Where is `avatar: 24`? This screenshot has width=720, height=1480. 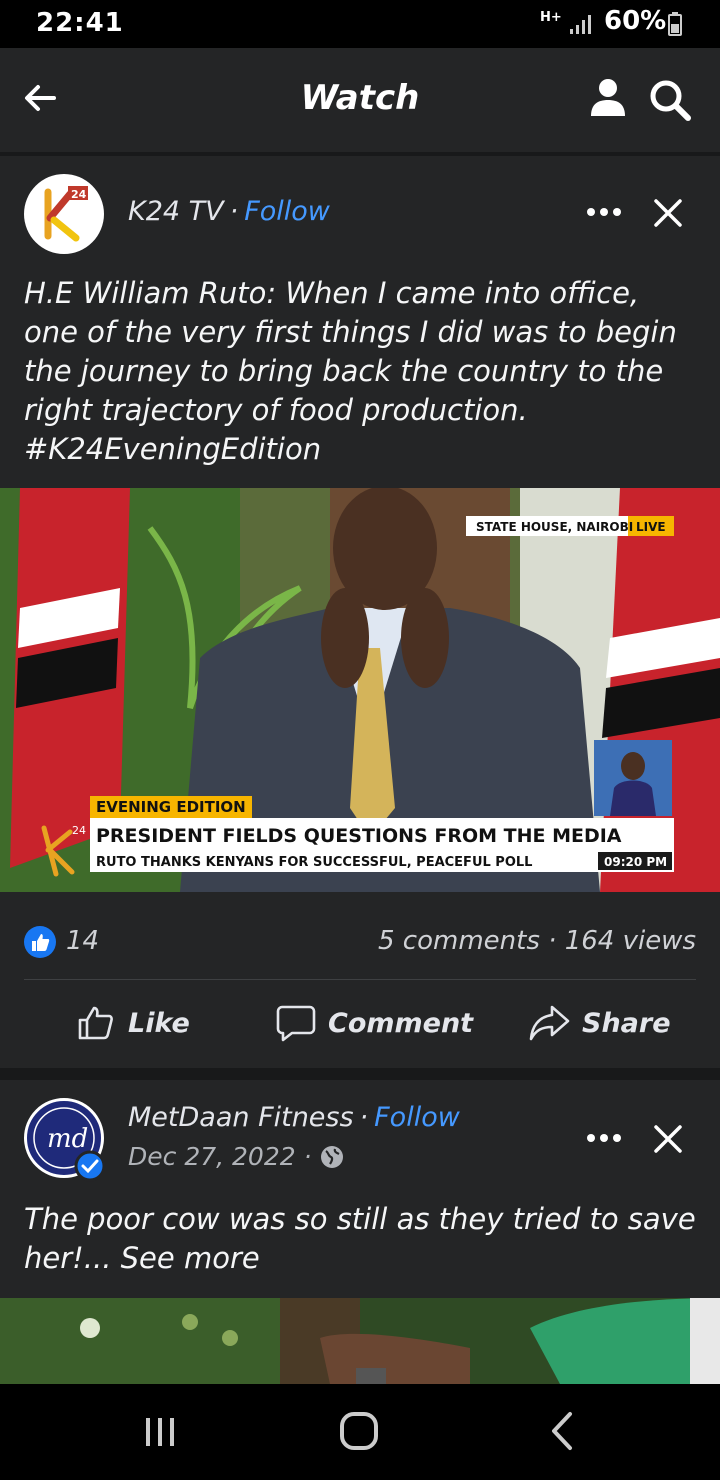
avatar: 24 is located at coordinates (64, 214).